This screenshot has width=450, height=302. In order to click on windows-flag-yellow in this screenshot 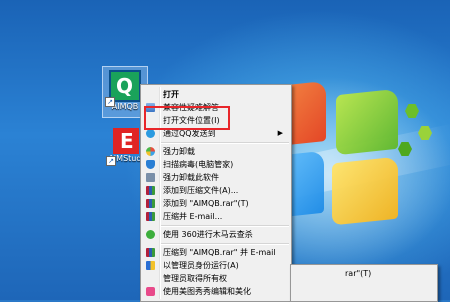, I will do `click(365, 191)`.